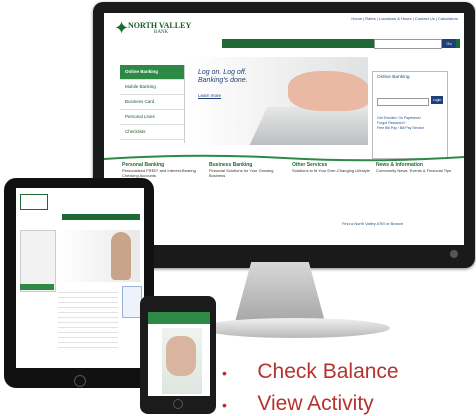  What do you see at coordinates (38, 261) in the screenshot?
I see `tablet-sidebar` at bounding box center [38, 261].